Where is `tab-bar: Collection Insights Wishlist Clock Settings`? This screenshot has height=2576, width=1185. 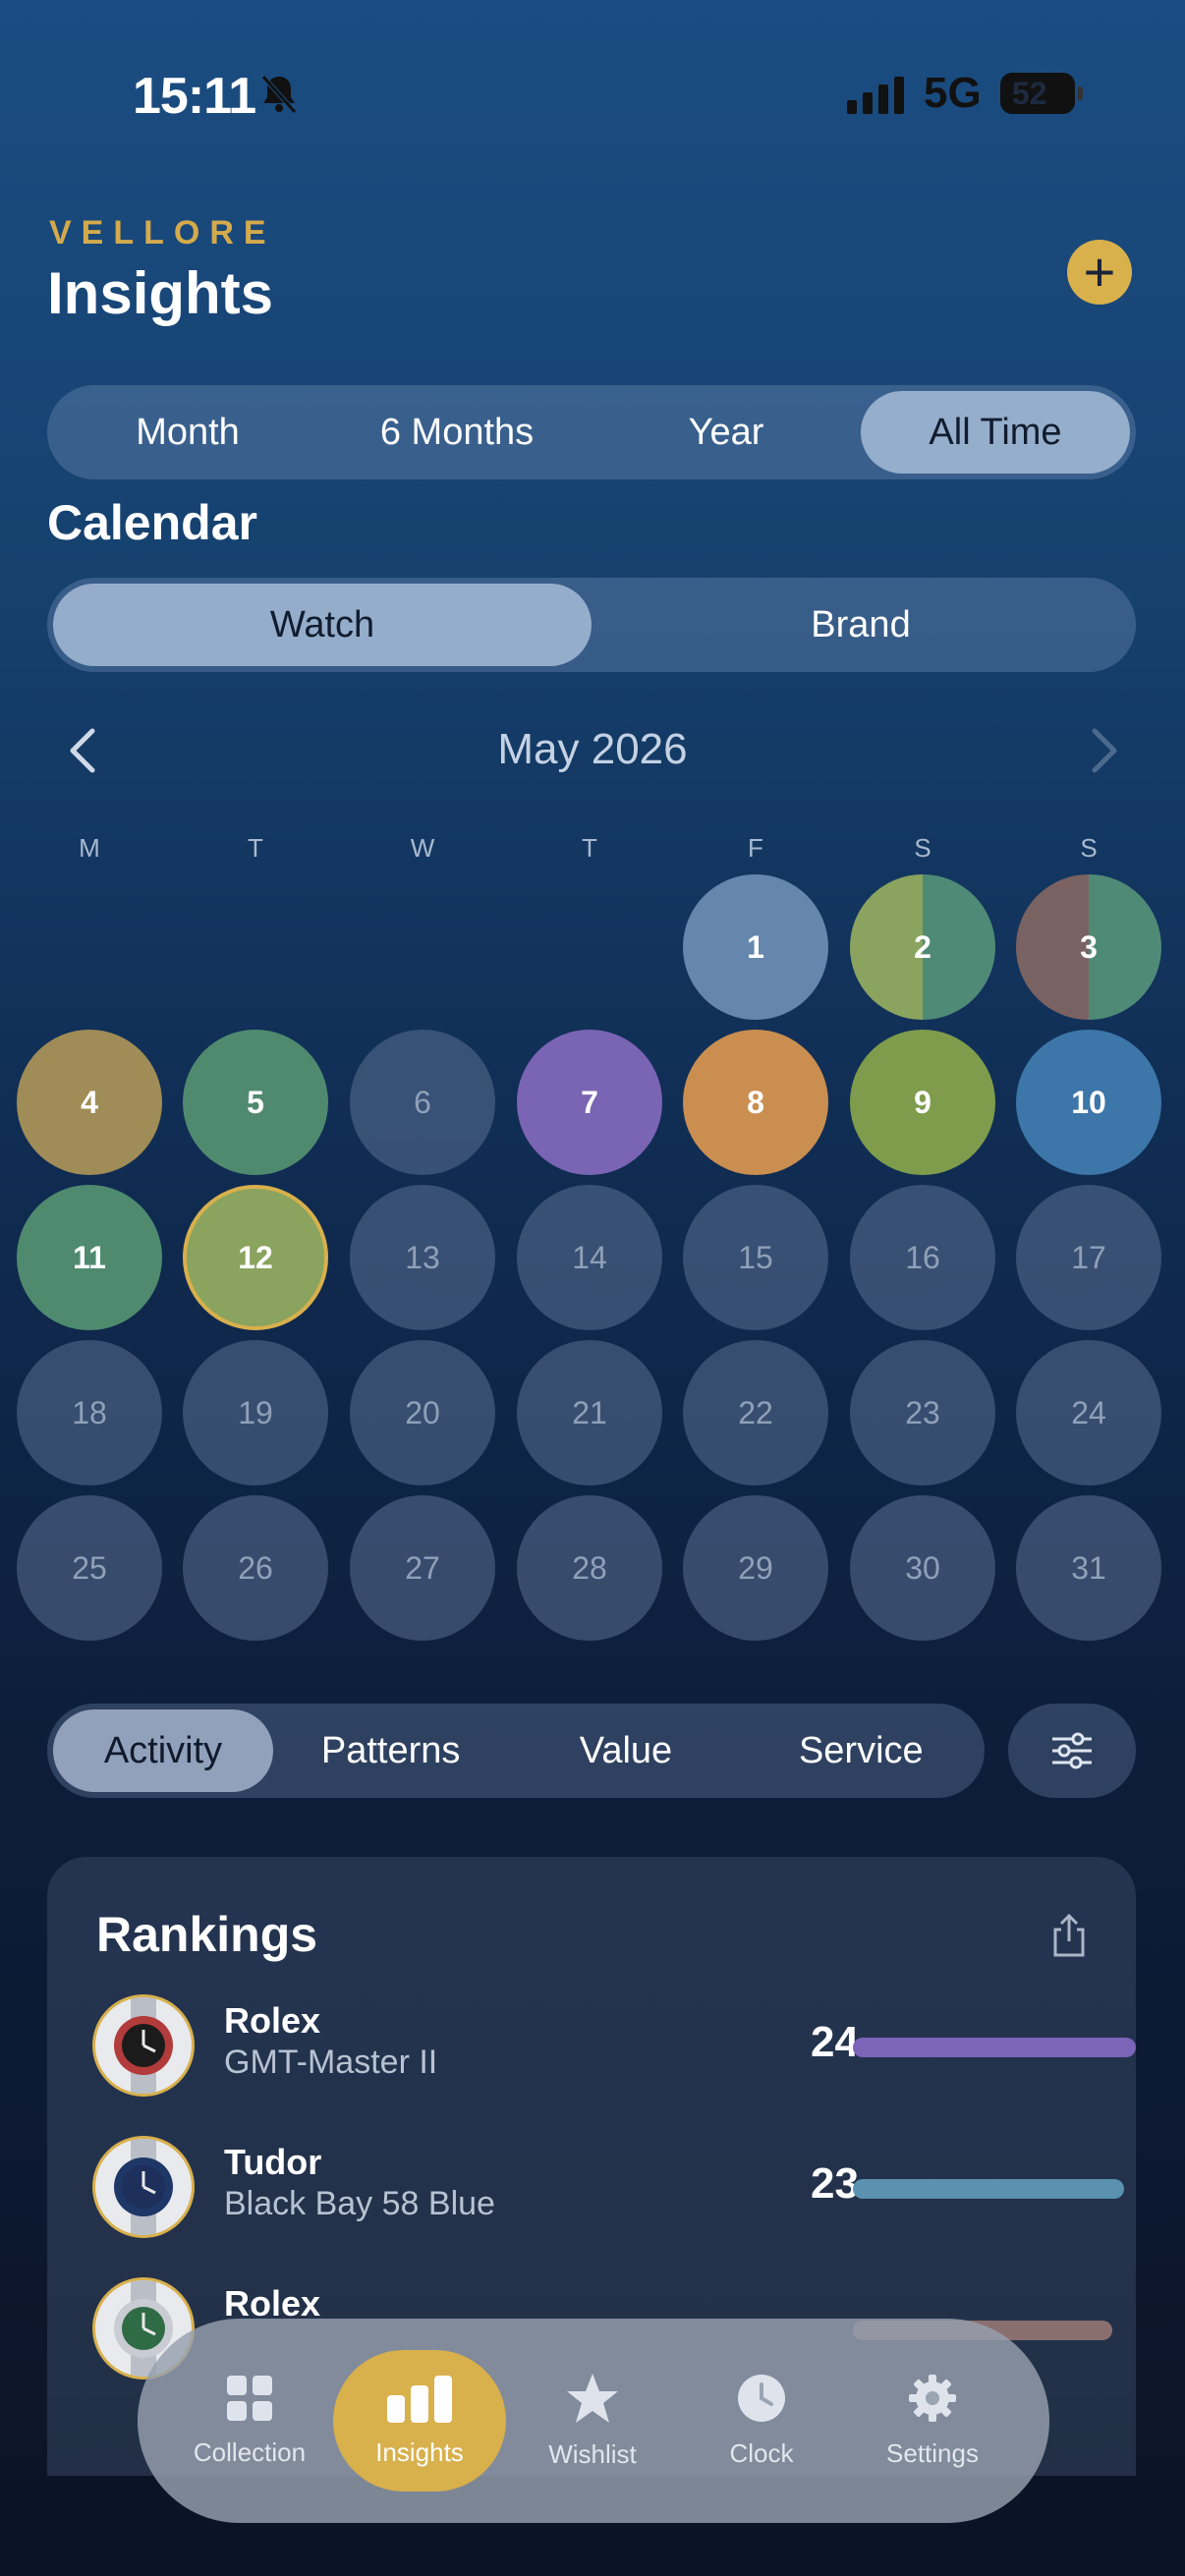 tab-bar: Collection Insights Wishlist Clock Settings is located at coordinates (594, 2421).